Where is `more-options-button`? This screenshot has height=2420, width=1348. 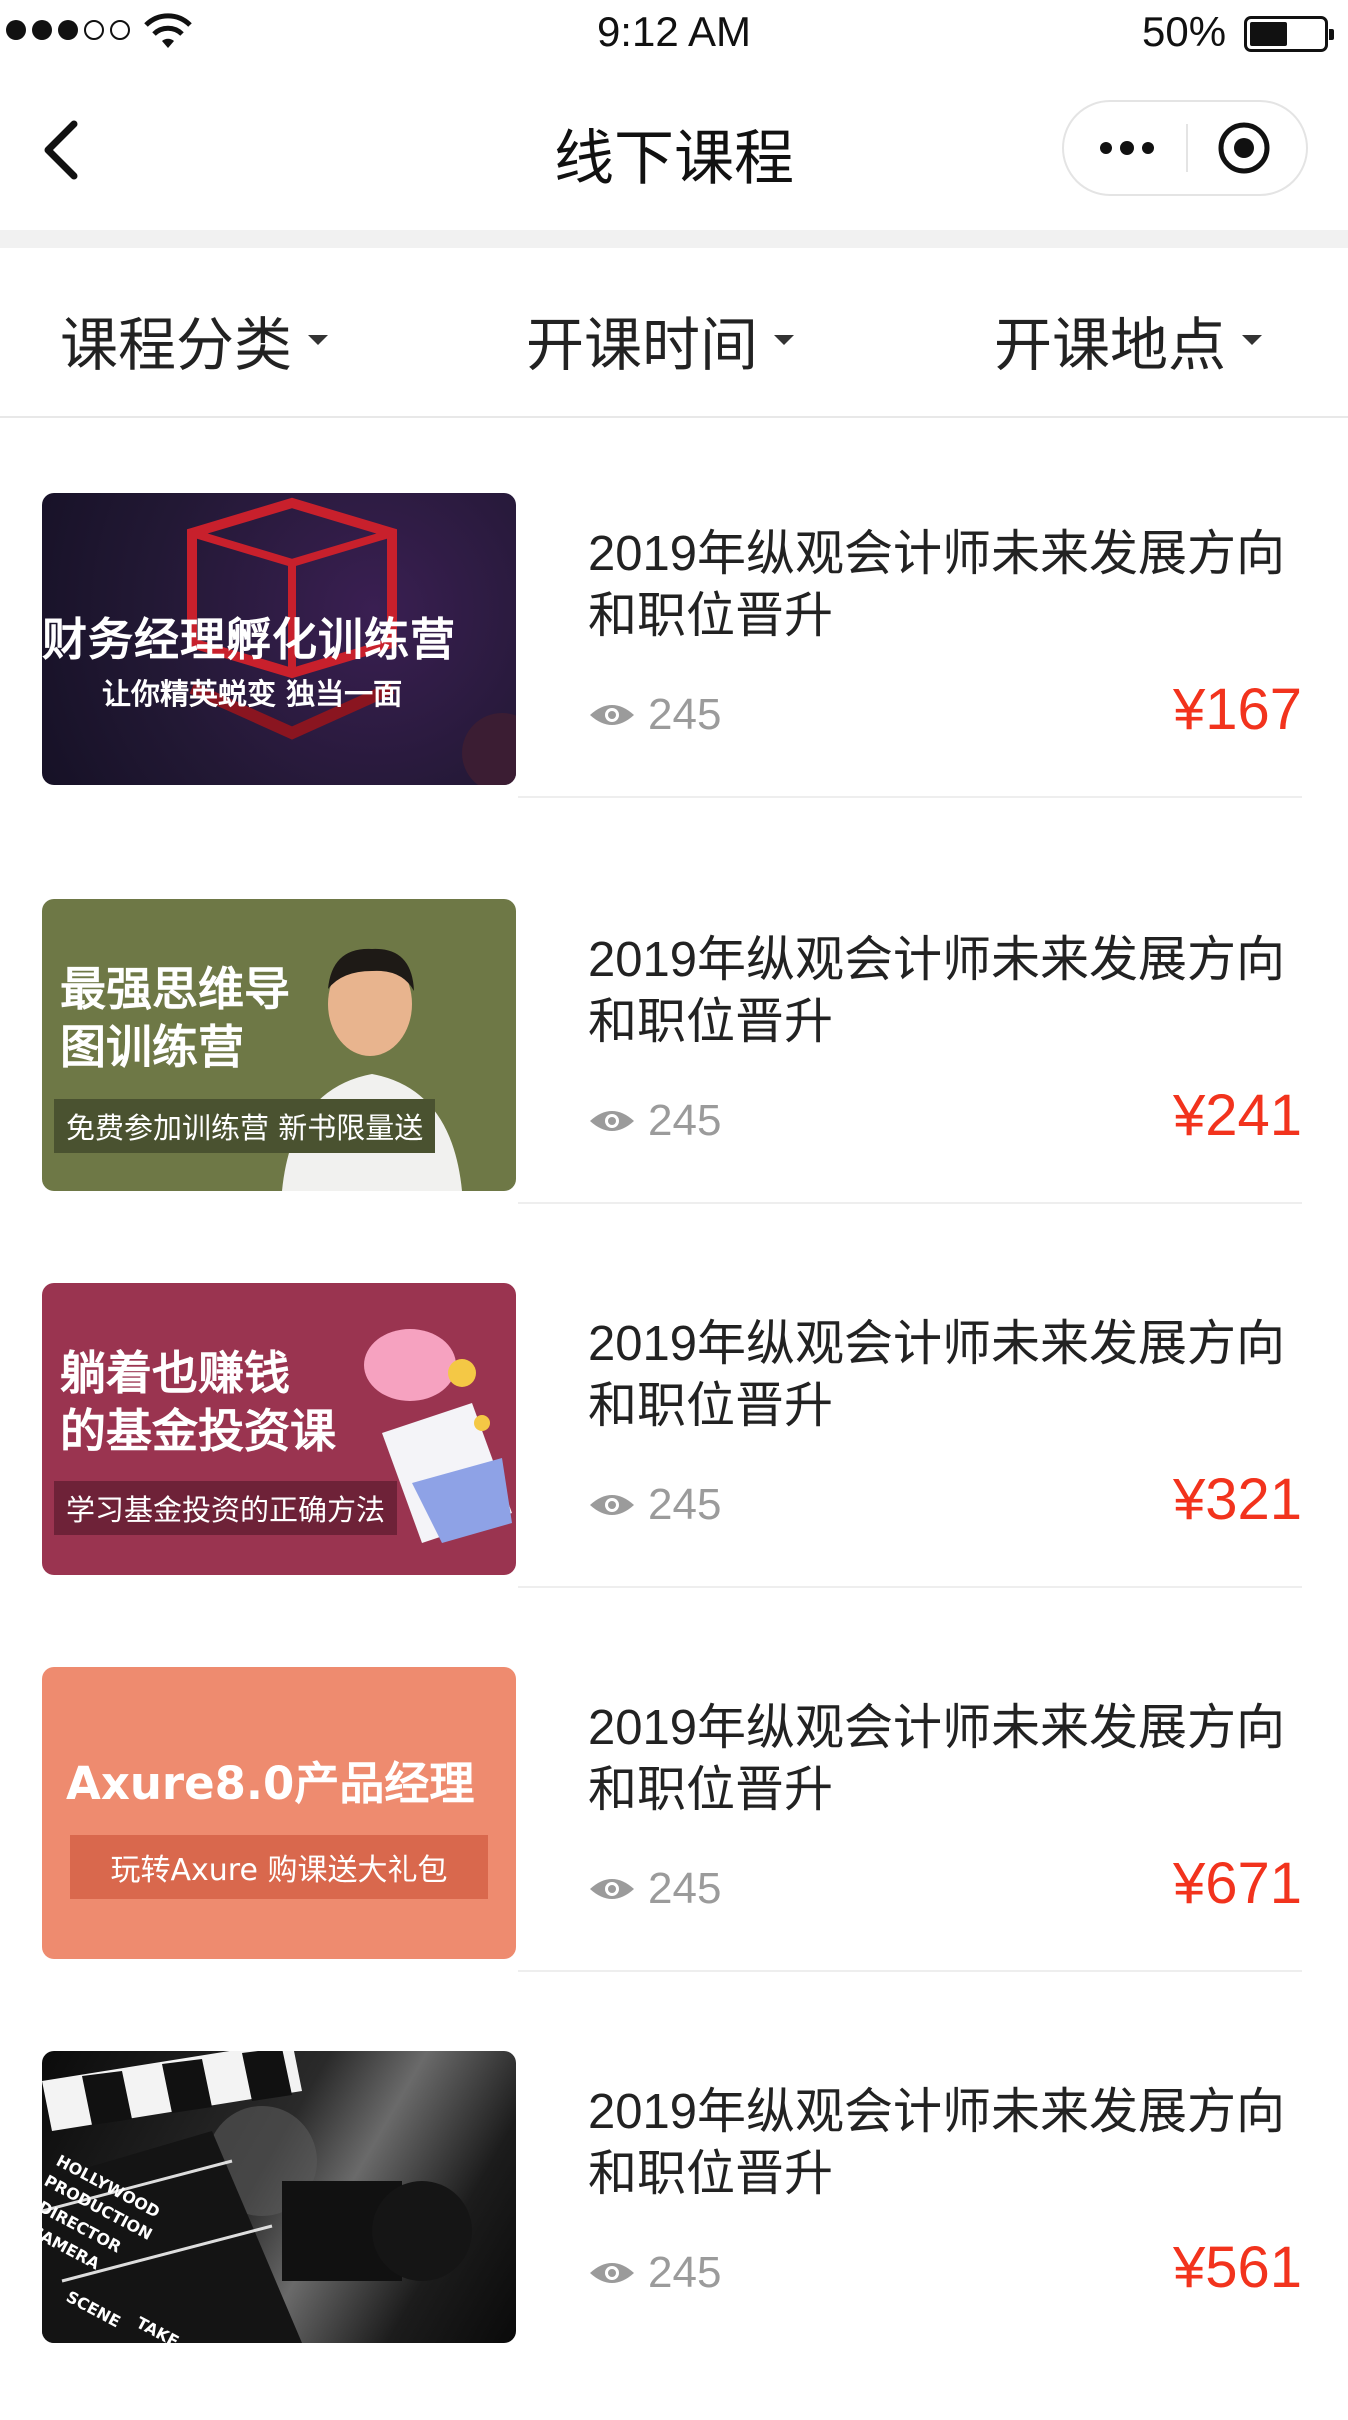 more-options-button is located at coordinates (1125, 148).